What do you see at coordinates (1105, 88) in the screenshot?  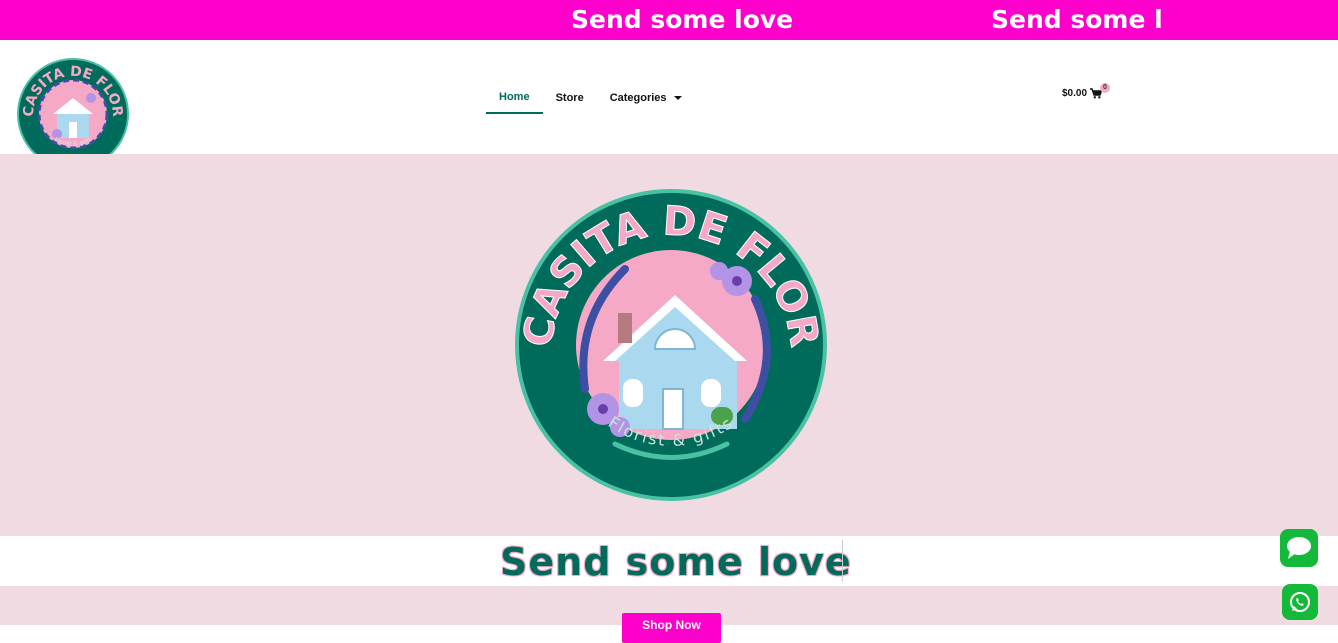 I see `cart-count-badge: 0` at bounding box center [1105, 88].